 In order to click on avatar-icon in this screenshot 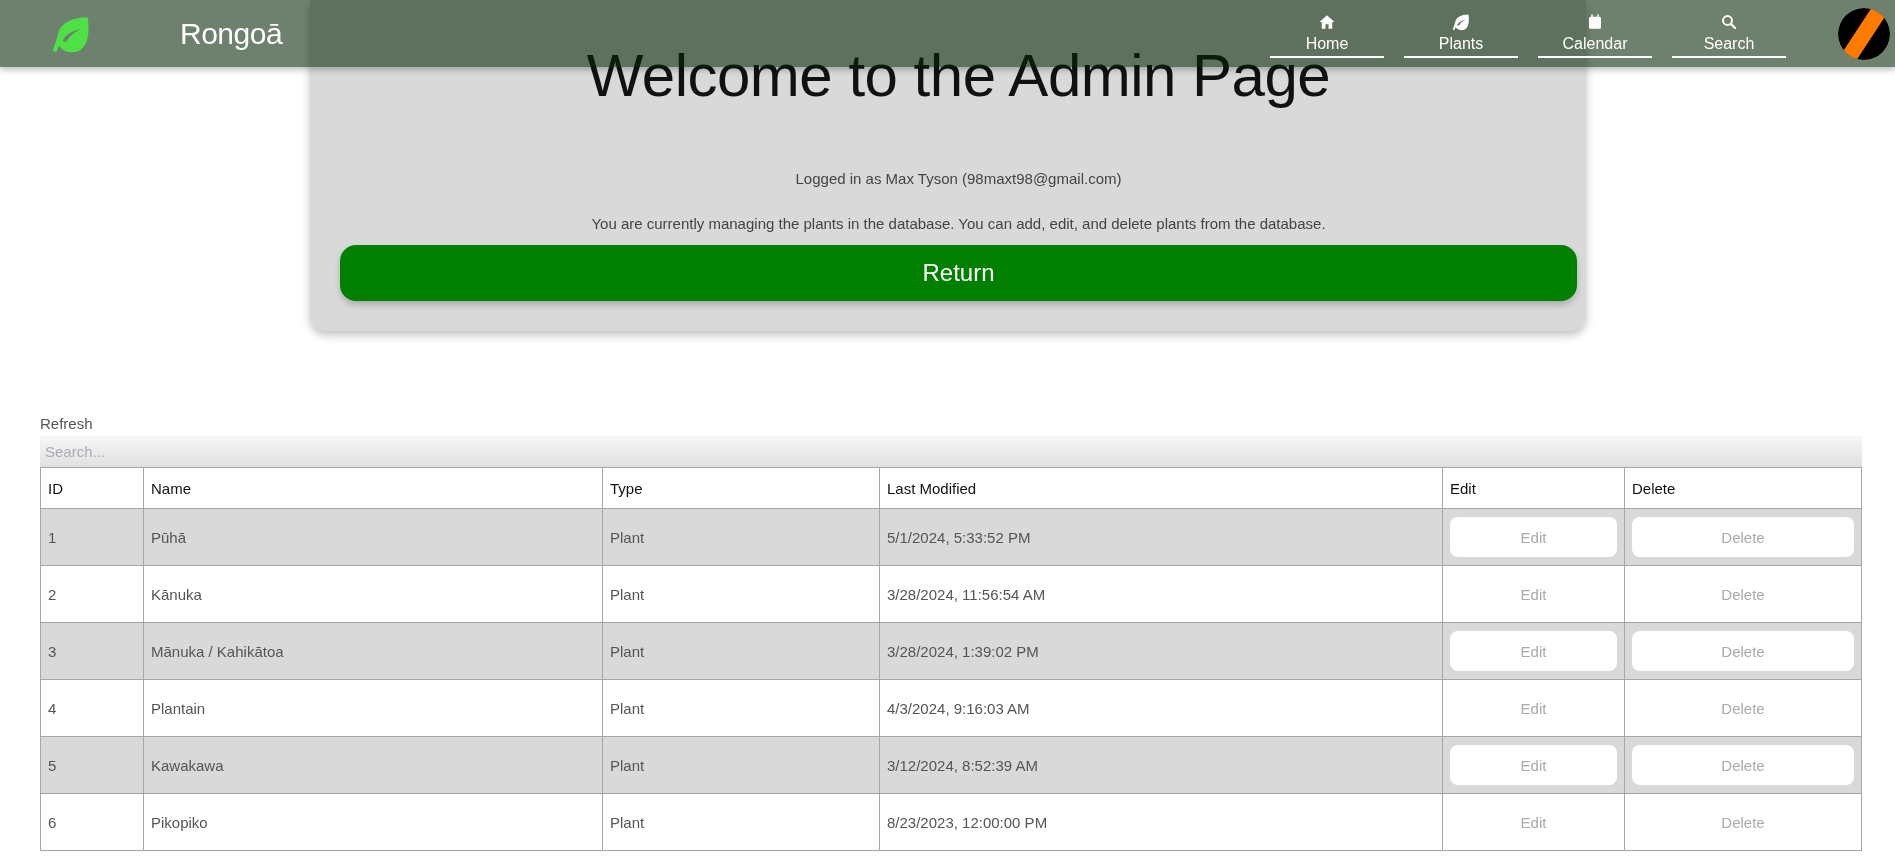, I will do `click(1864, 33)`.